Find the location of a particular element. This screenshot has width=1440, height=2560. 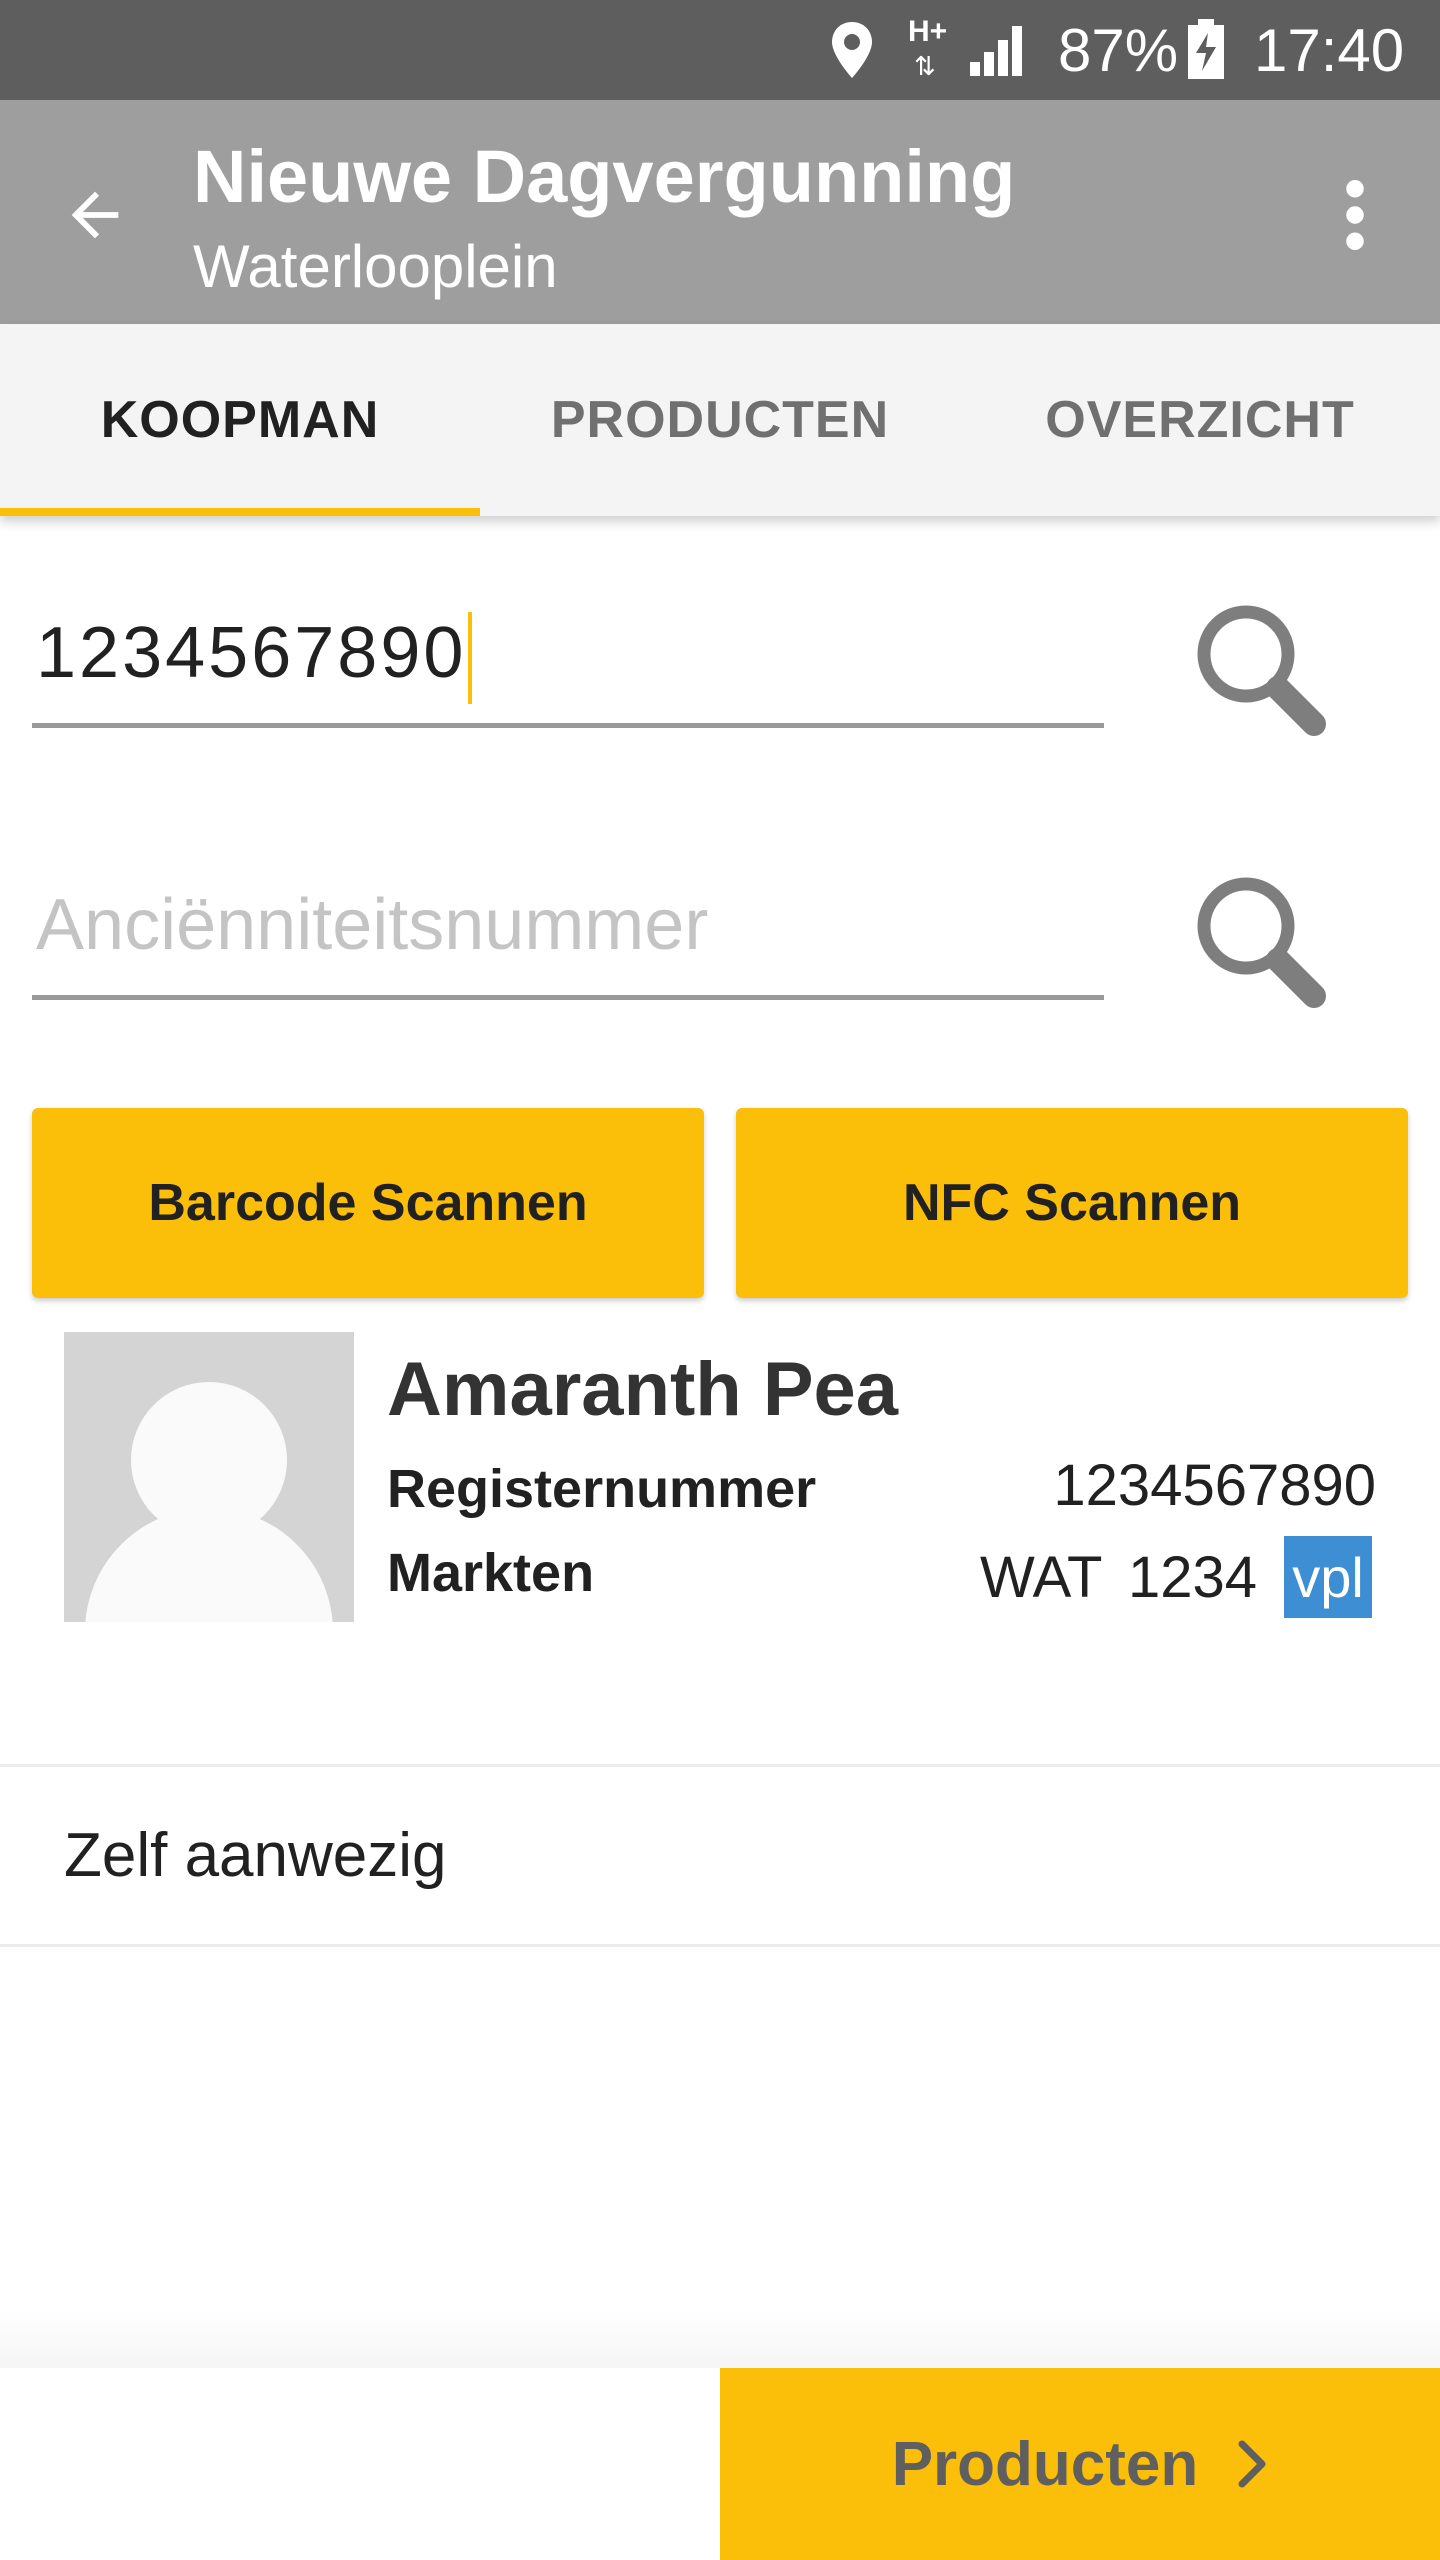

next-button-label: Producten is located at coordinates (1045, 2464).